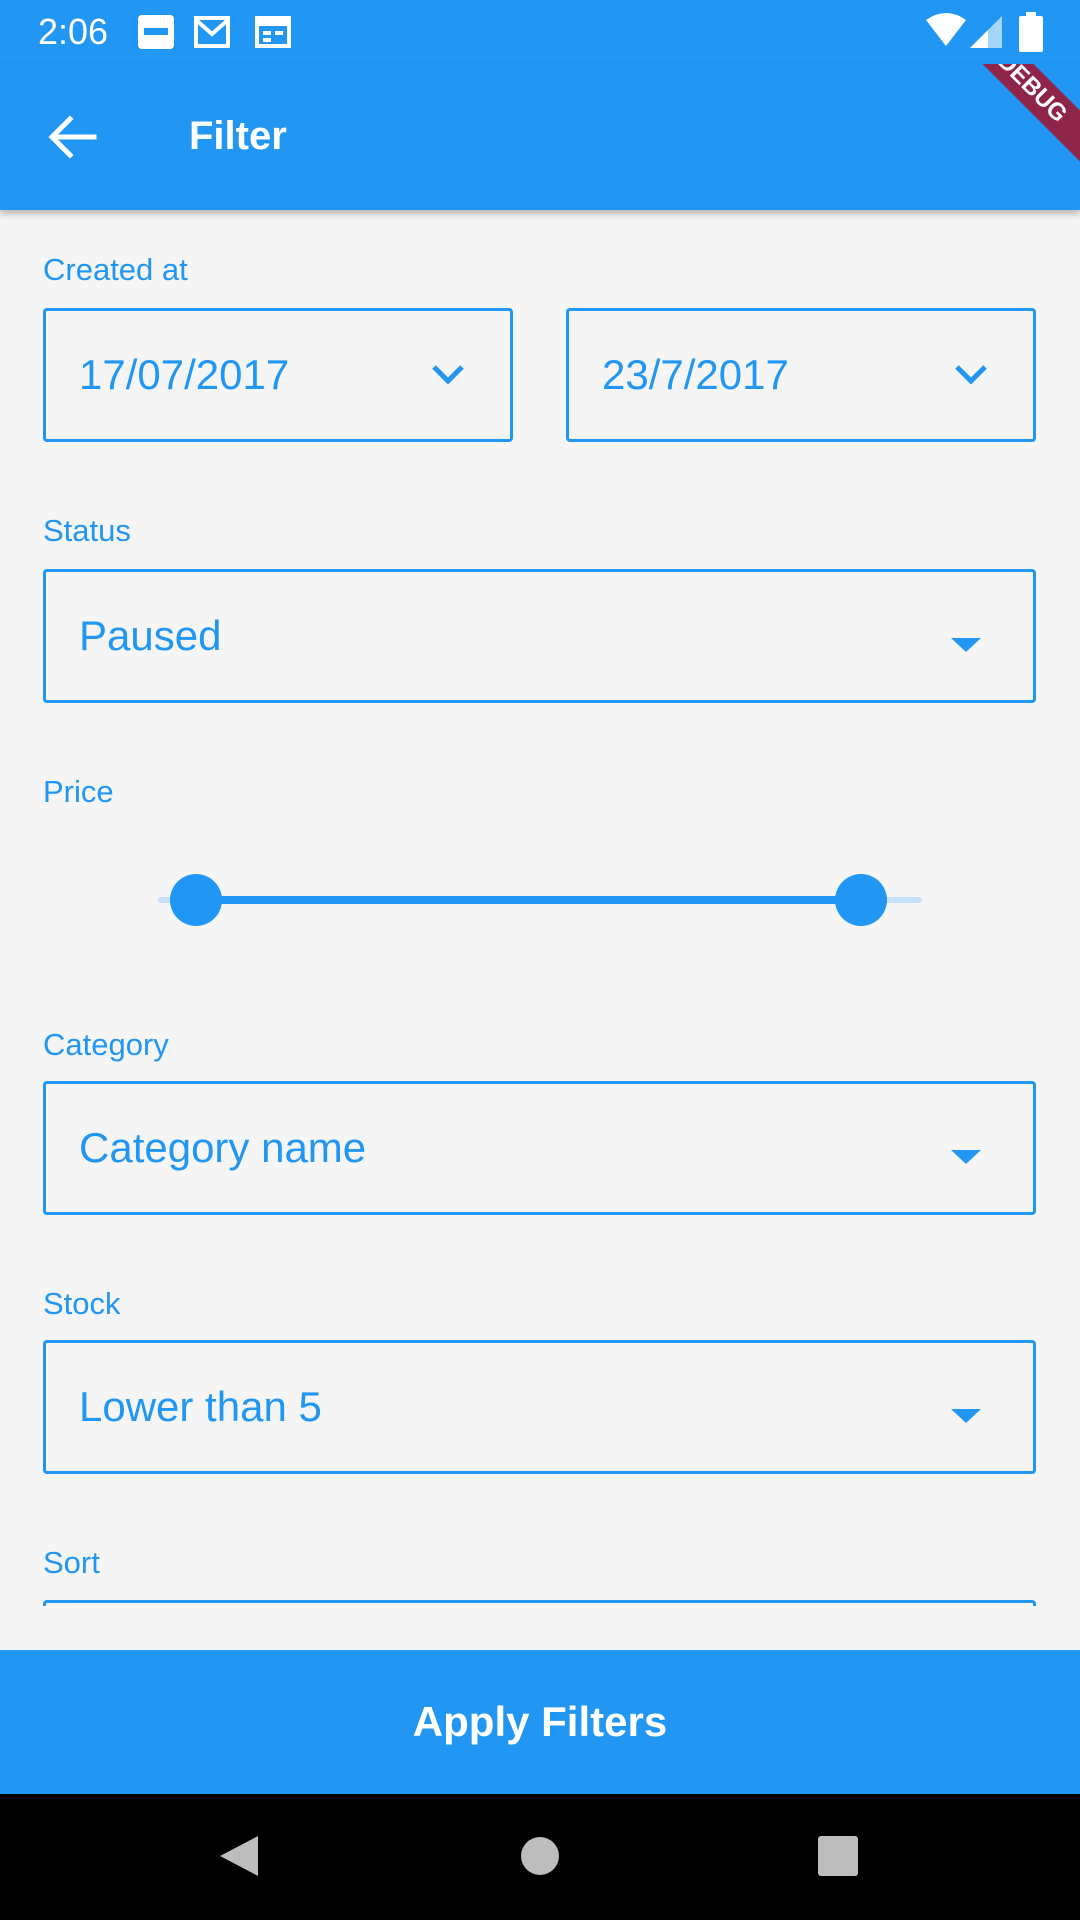  What do you see at coordinates (540, 1722) in the screenshot?
I see `apply-filters-button: Apply Filters` at bounding box center [540, 1722].